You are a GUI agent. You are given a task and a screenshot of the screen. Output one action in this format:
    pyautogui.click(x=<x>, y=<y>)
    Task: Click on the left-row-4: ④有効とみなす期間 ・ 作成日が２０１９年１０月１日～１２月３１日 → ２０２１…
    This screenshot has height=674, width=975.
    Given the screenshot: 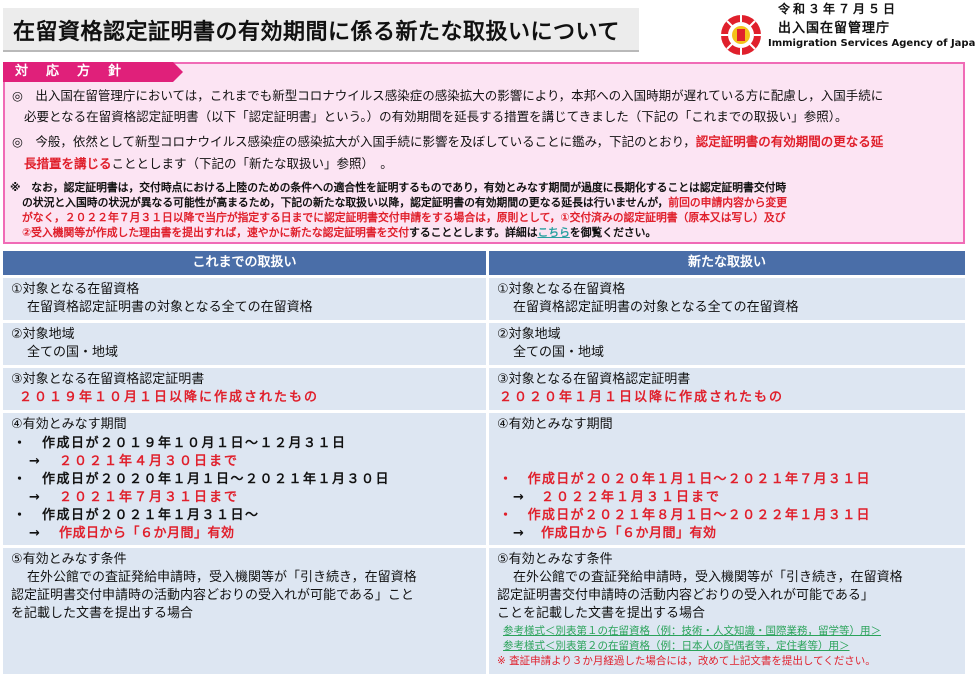 What is the action you would take?
    pyautogui.click(x=244, y=479)
    